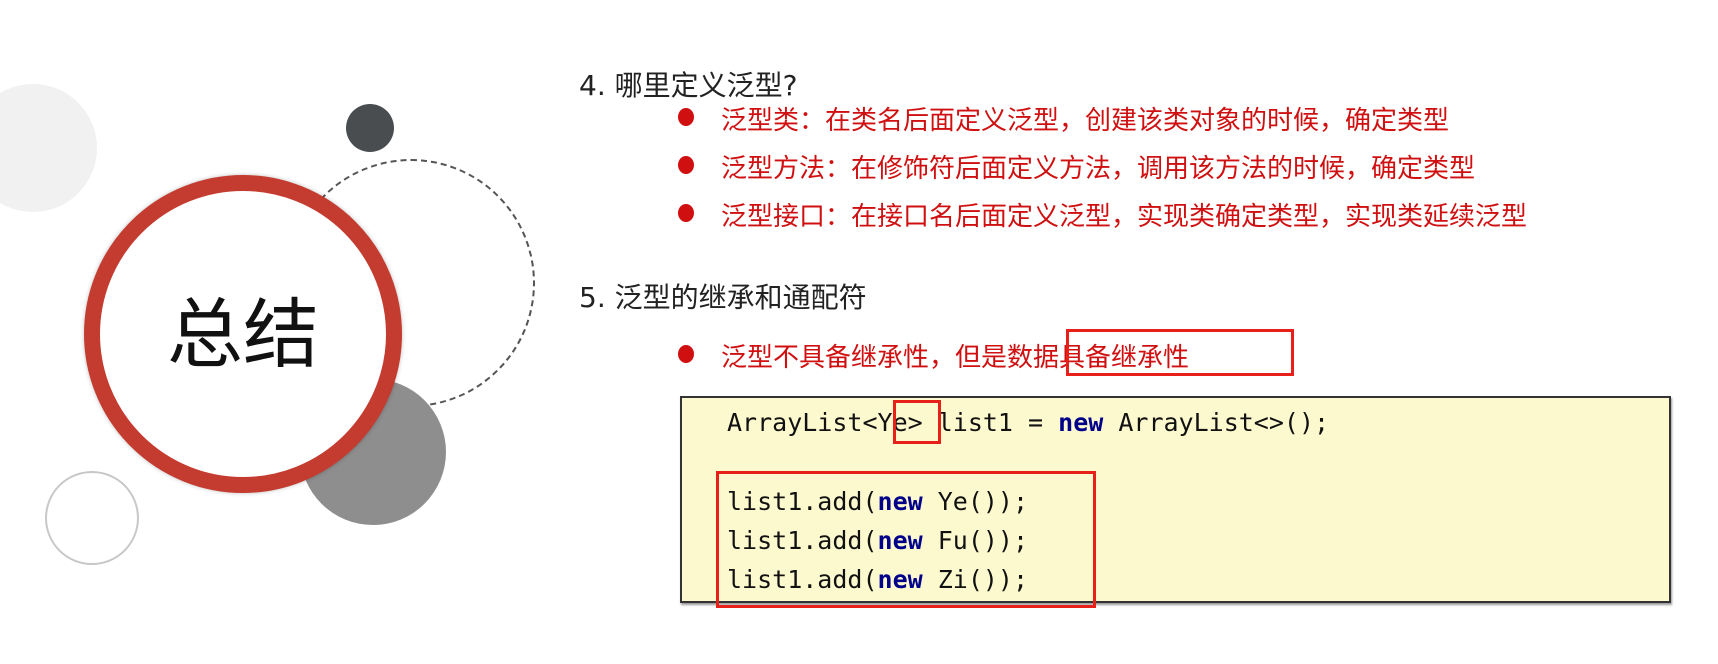 This screenshot has height=664, width=1718. What do you see at coordinates (1028, 422) in the screenshot?
I see `code-line-declaration: ArrayList<Ye> list1 = new ArrayList<>();` at bounding box center [1028, 422].